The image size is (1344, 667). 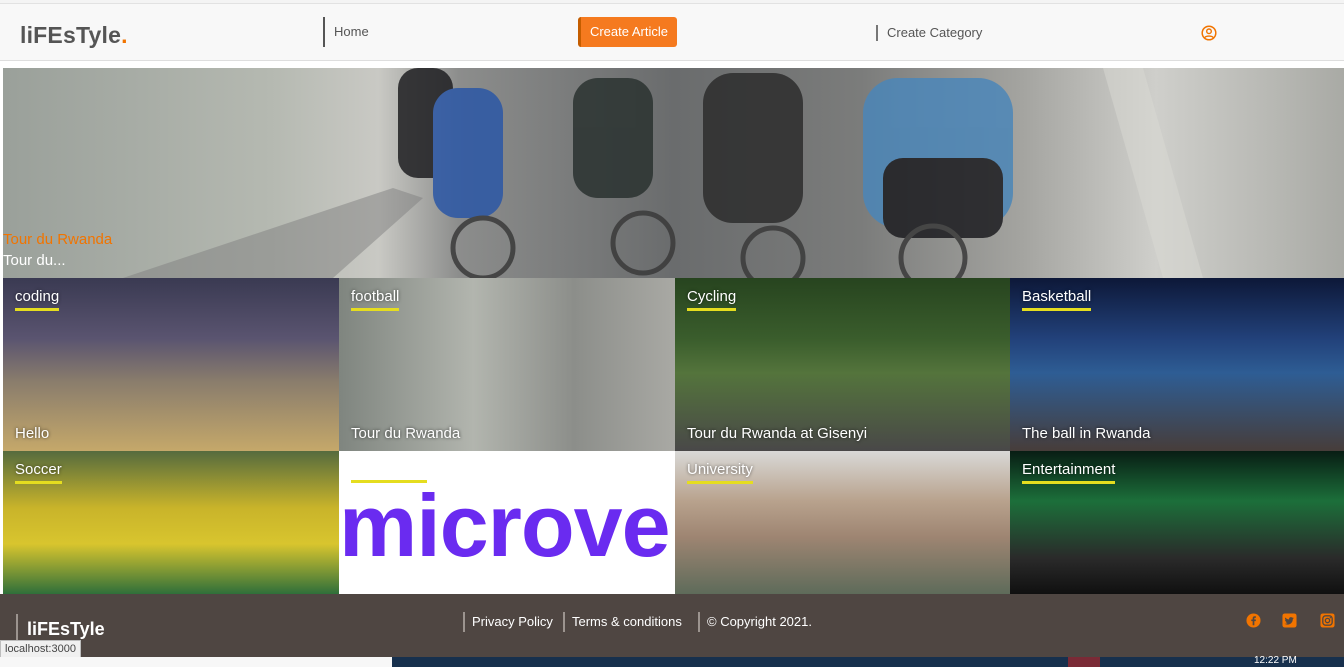 I want to click on instagram-icon, so click(x=1327, y=620).